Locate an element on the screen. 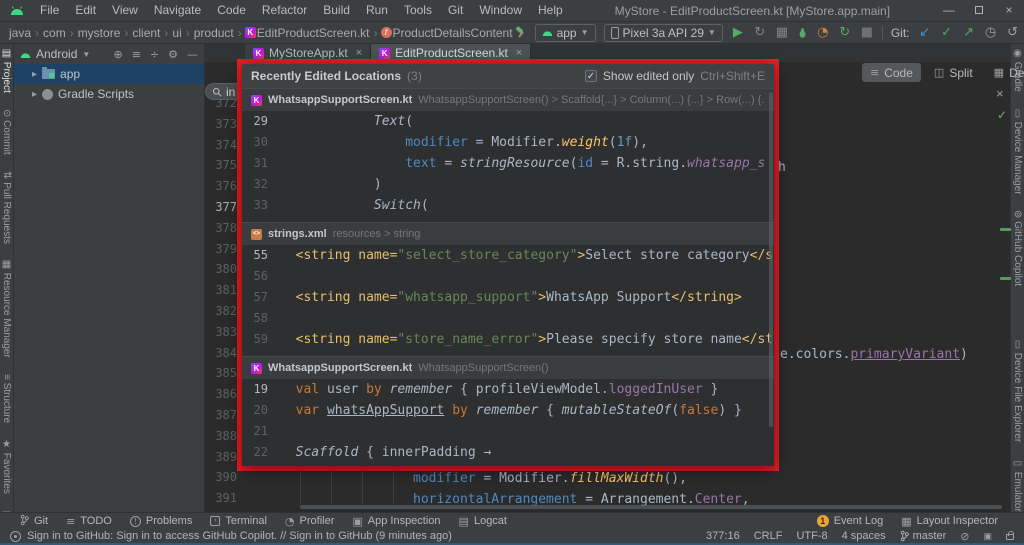 The height and width of the screenshot is (545, 1024). popup-section-header: <> strings.xml resources > string is located at coordinates (508, 233).